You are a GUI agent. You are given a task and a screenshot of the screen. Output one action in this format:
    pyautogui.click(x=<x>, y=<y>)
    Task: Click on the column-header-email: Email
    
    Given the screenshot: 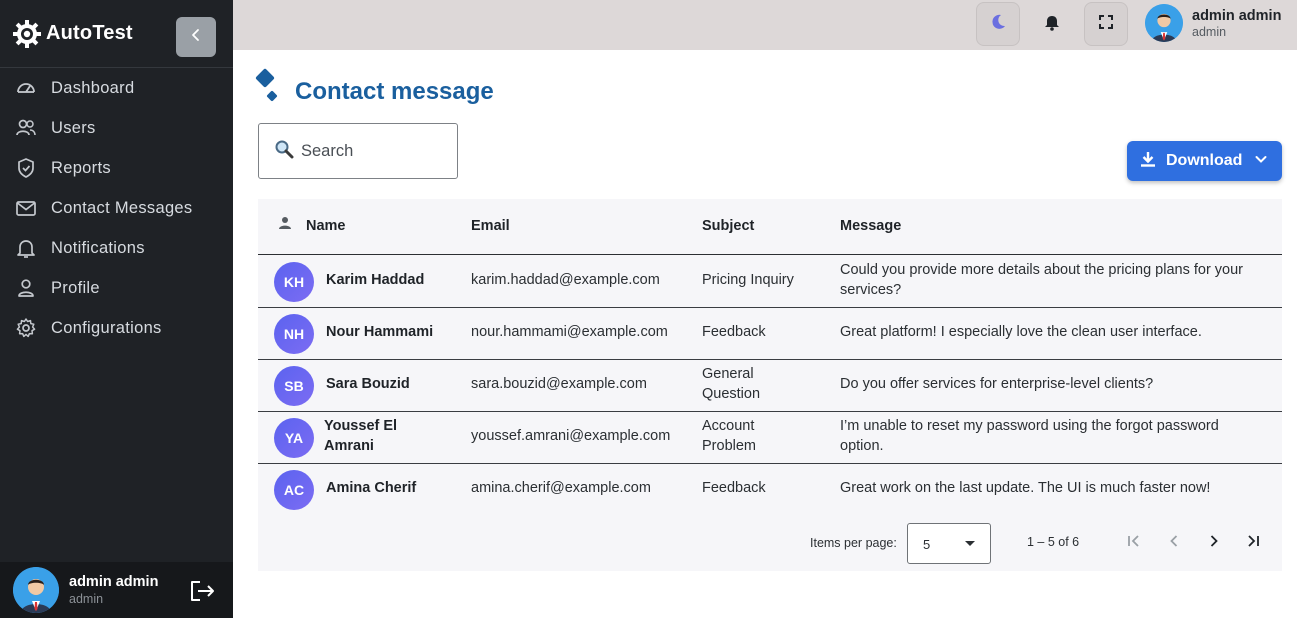 What is the action you would take?
    pyautogui.click(x=490, y=226)
    